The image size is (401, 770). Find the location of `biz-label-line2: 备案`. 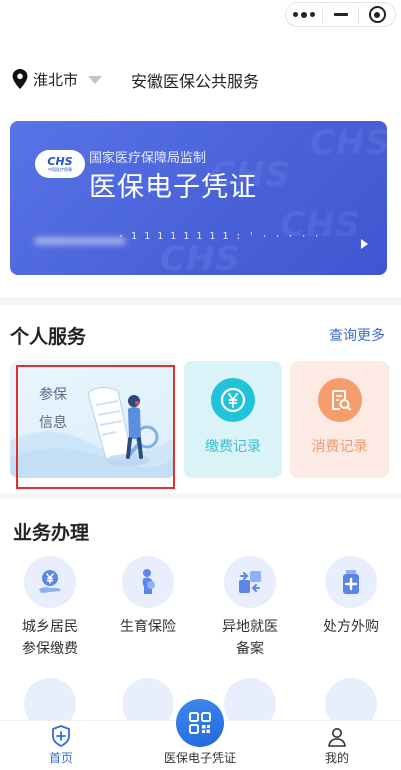

biz-label-line2: 备案 is located at coordinates (250, 649).